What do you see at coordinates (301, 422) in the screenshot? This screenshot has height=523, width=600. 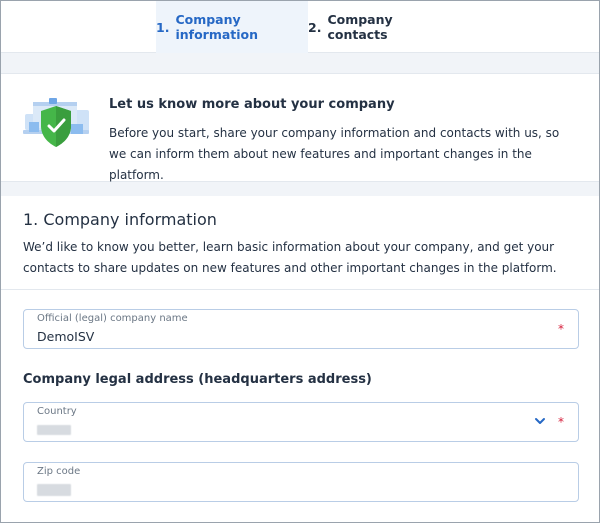 I see `country-select: Country *` at bounding box center [301, 422].